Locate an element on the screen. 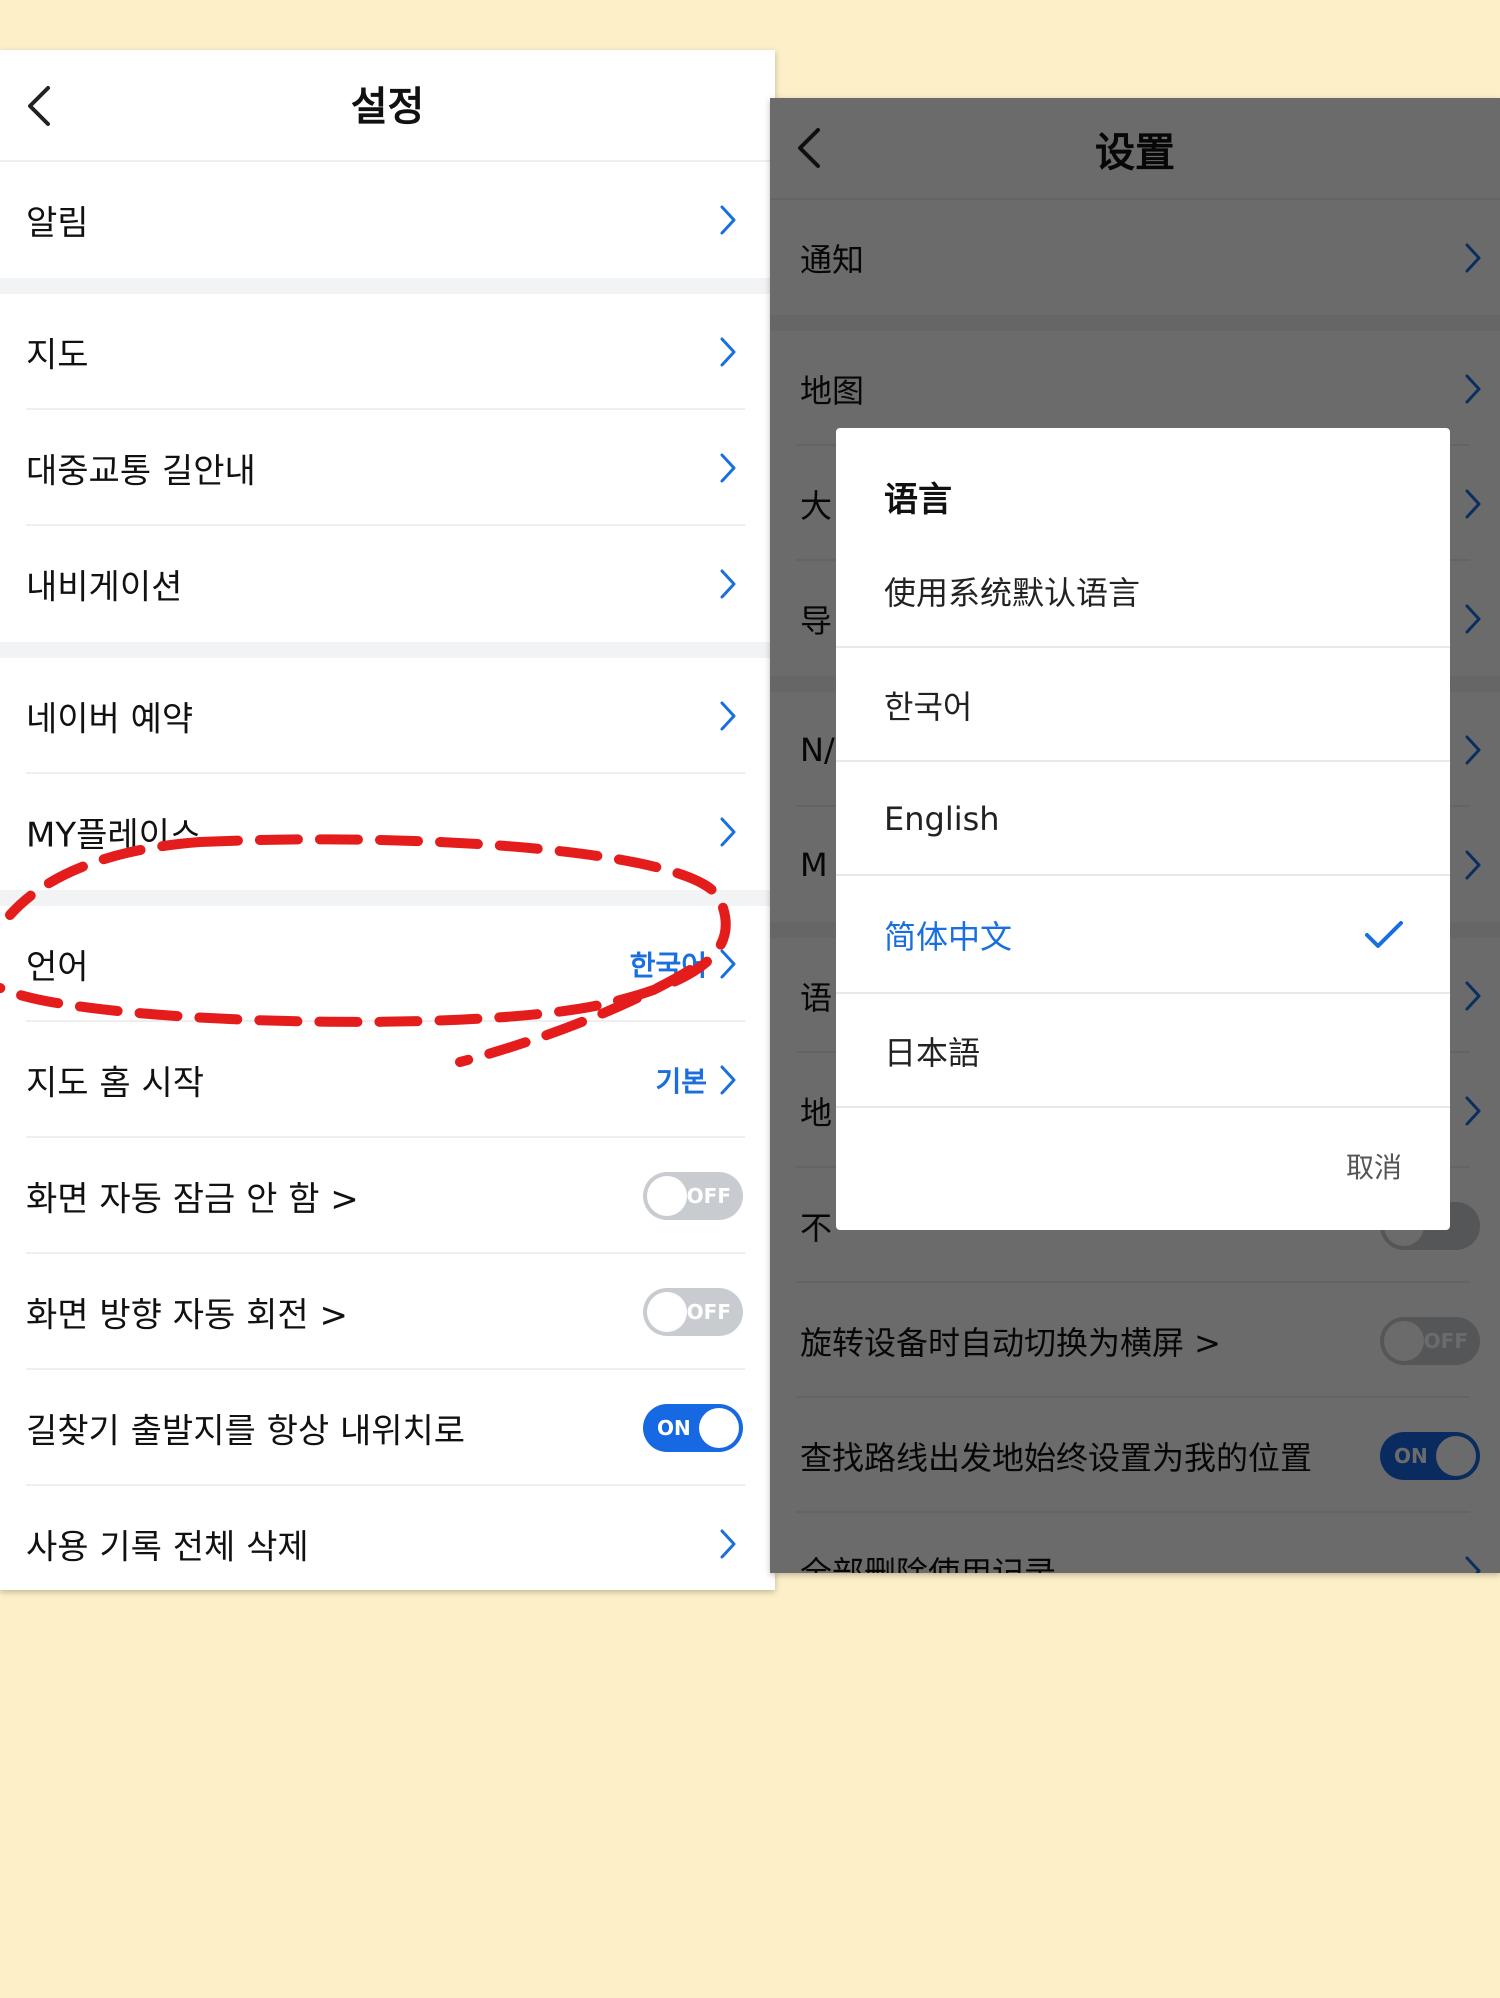 The width and height of the screenshot is (1500, 1998). row-label: 全部删除使用记录 is located at coordinates (928, 1563).